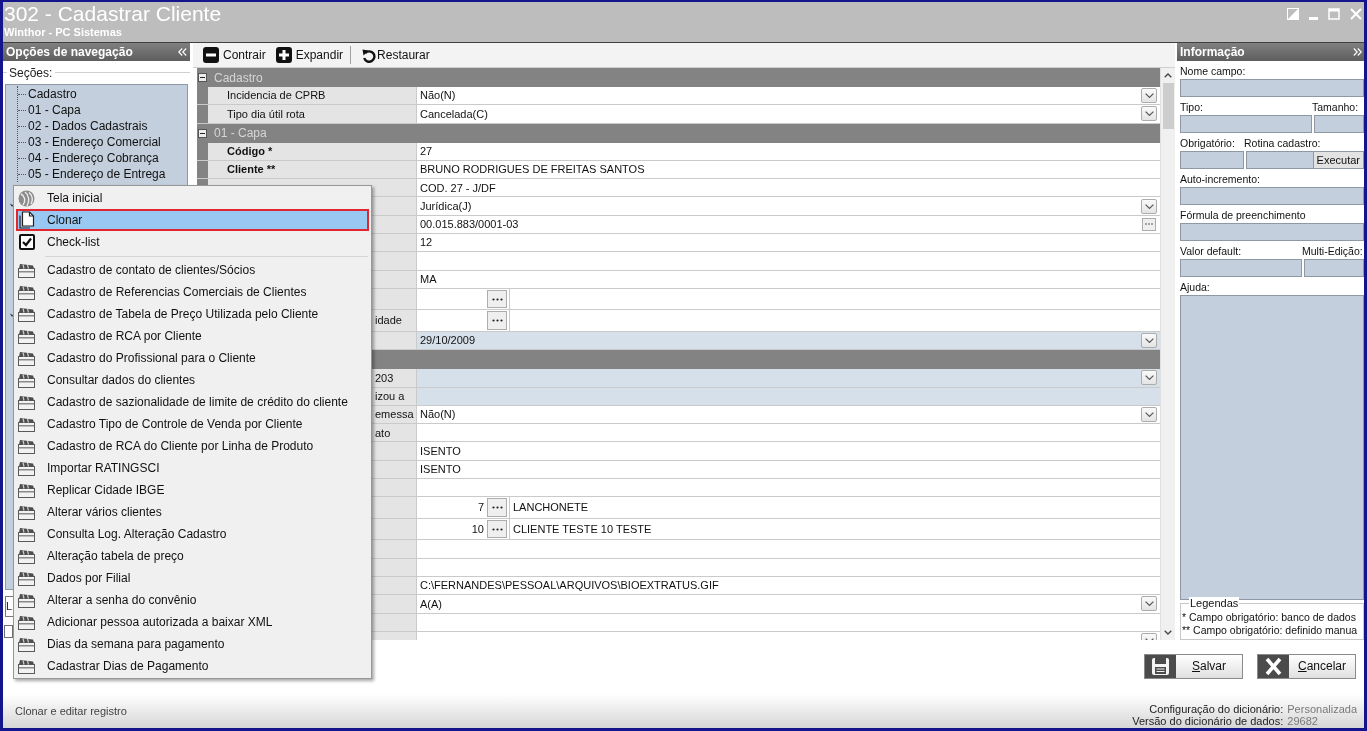 The height and width of the screenshot is (731, 1367). I want to click on toolbar-button: Expandir, so click(309, 55).